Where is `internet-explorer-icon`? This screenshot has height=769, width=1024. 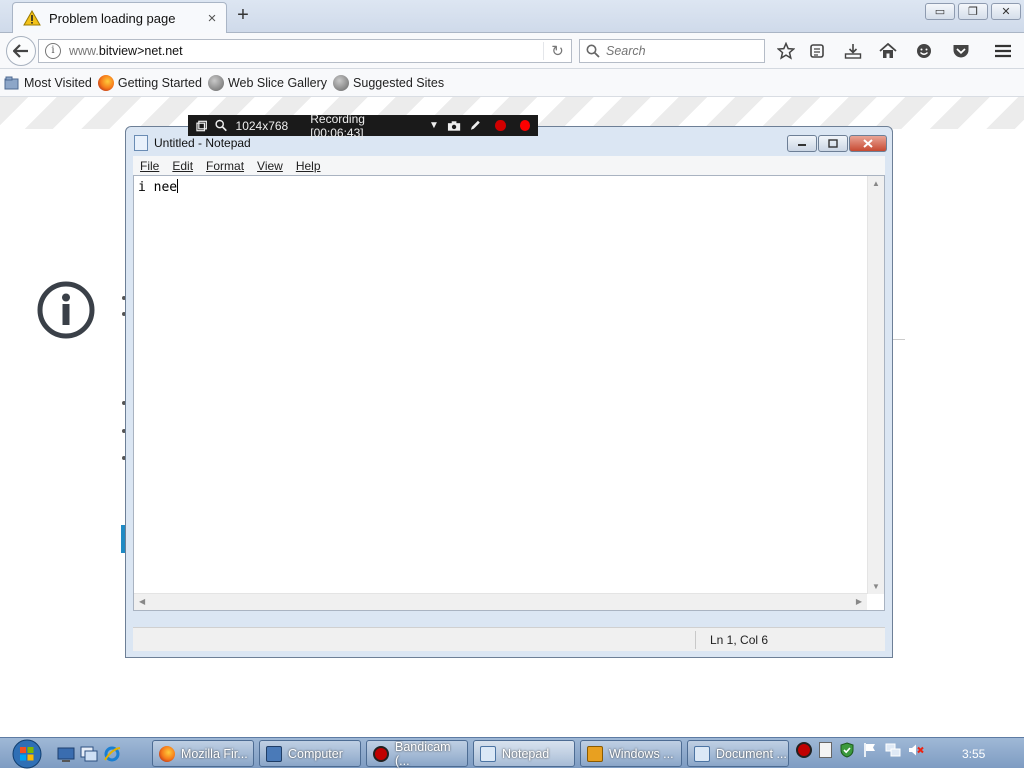
internet-explorer-icon is located at coordinates (112, 754).